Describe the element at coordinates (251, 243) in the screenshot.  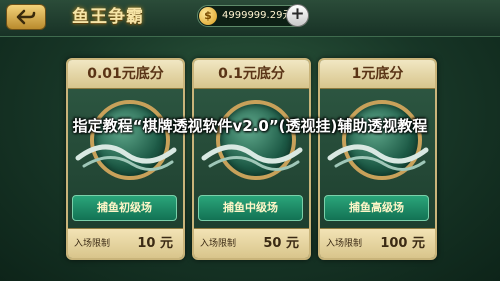
I see `entry-limit: 入场限制 50 元` at that location.